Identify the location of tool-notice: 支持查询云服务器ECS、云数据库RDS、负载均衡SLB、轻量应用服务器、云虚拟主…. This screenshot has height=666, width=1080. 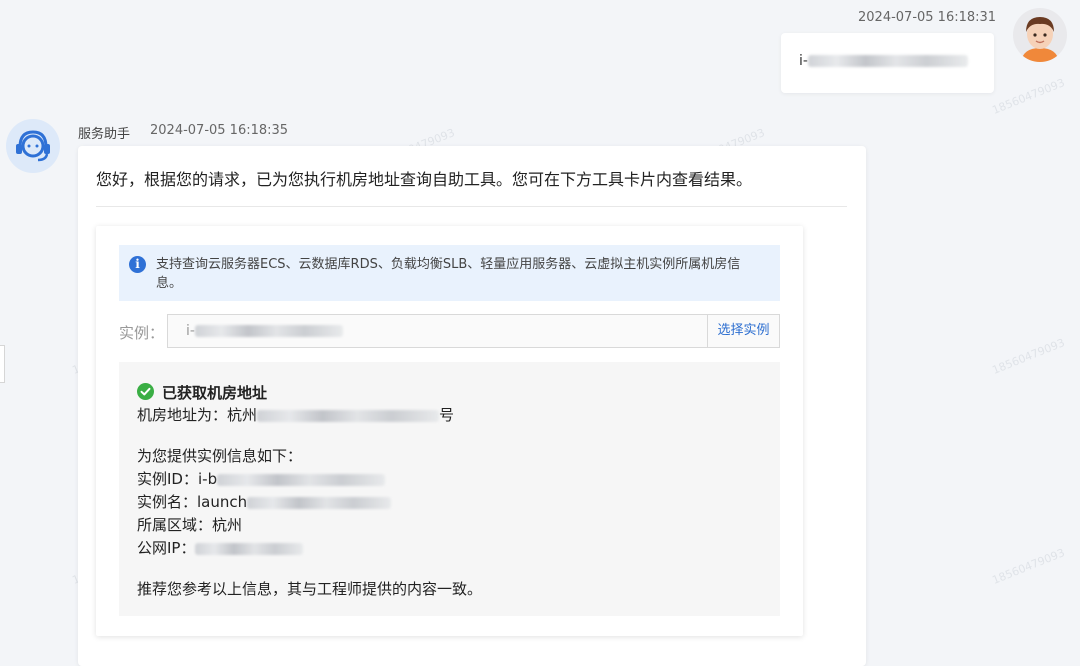
(449, 273).